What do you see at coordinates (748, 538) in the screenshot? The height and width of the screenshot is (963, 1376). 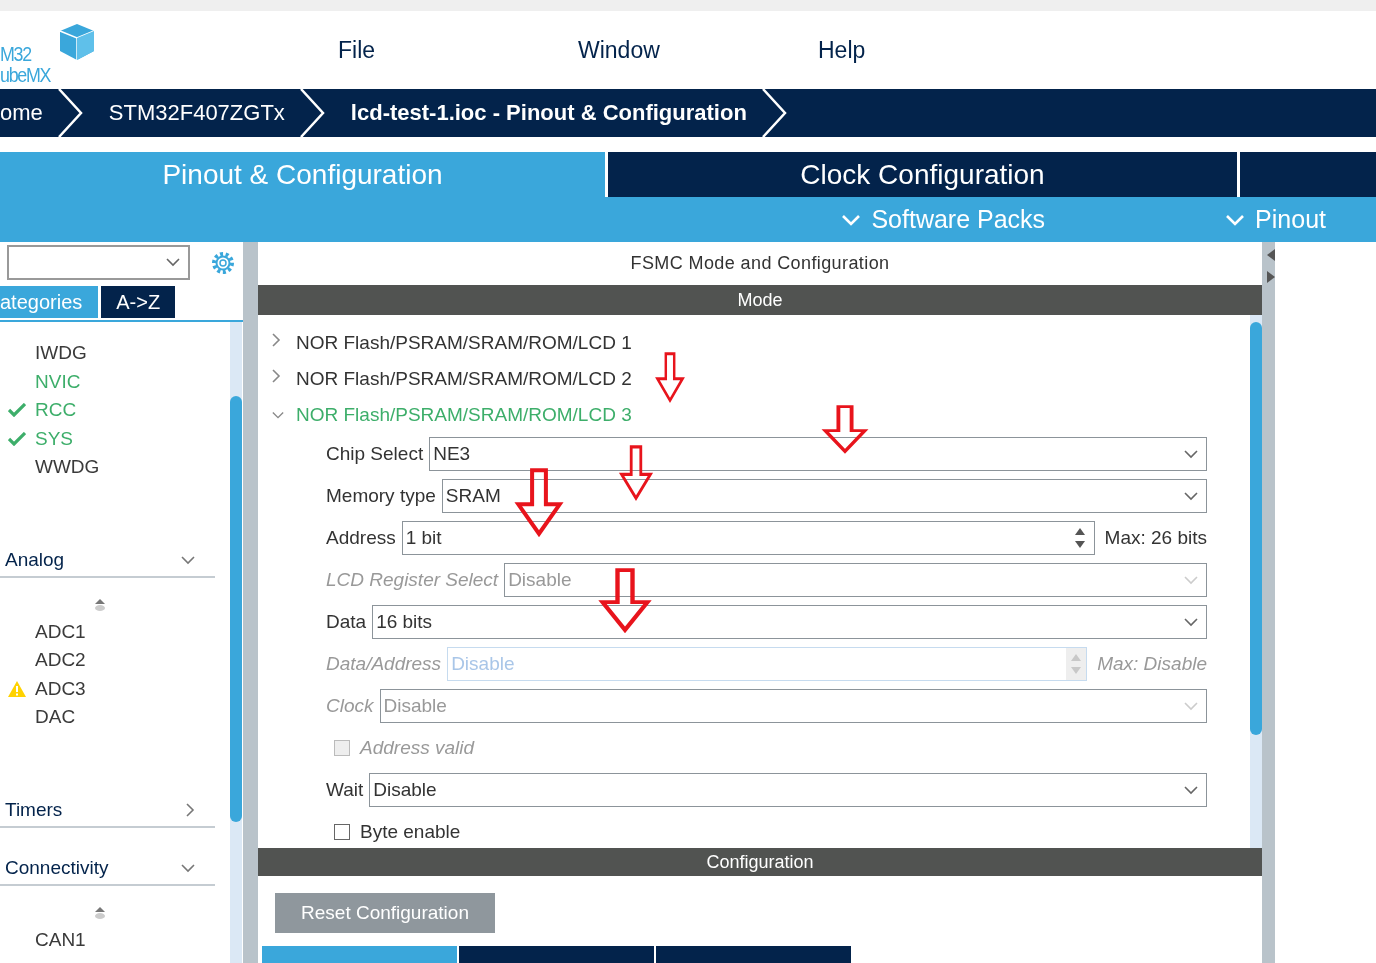 I see `number-field: 1 bit` at bounding box center [748, 538].